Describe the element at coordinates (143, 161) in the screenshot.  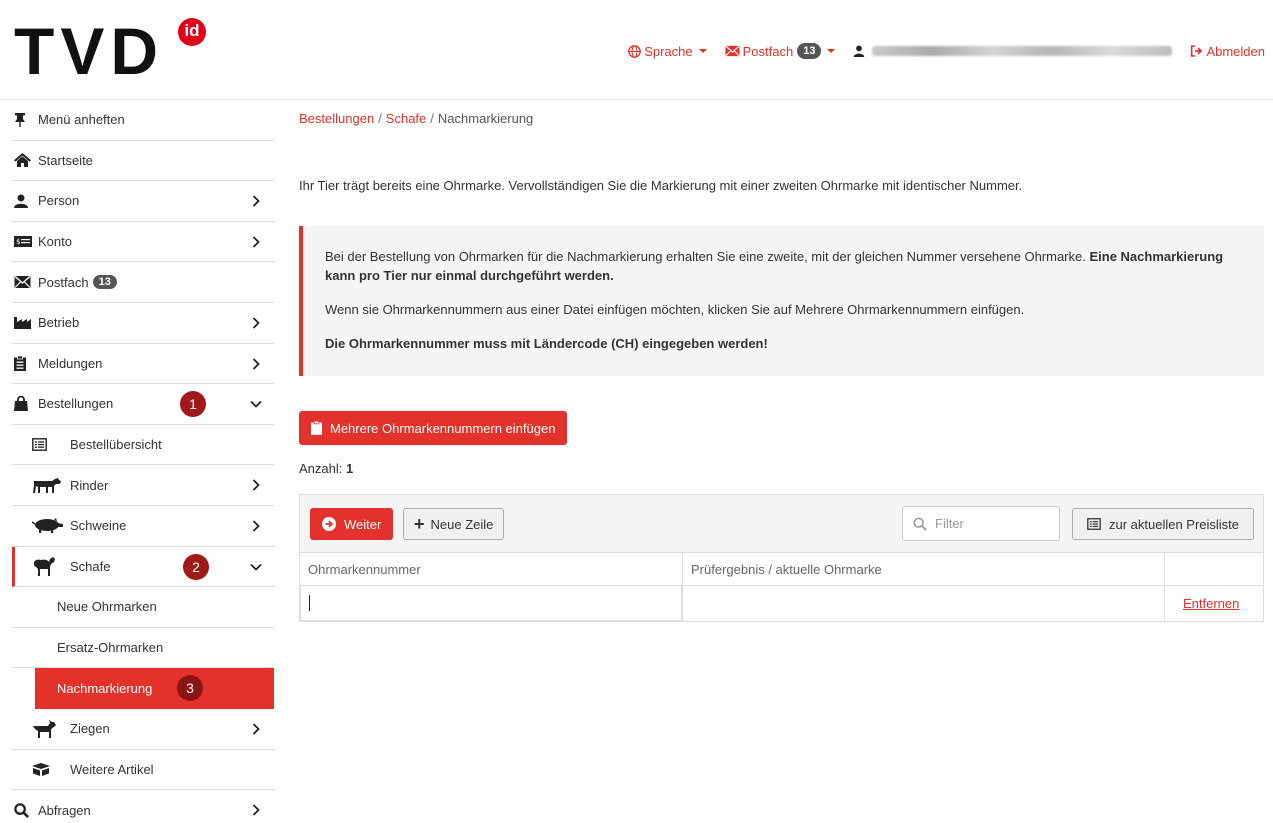
I see `sidebar-item-home: Startseite` at that location.